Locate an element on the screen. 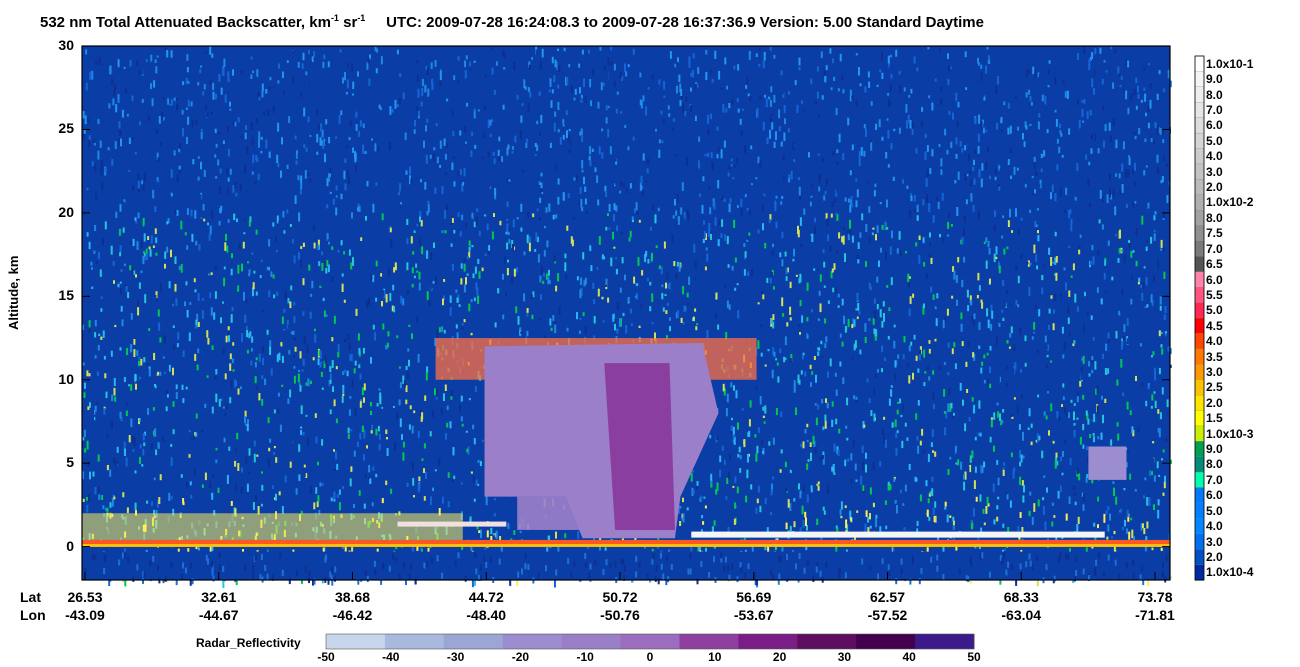 Image resolution: width=1300 pixels, height=667 pixels. lon-tick-label: -43.09 is located at coordinates (85, 615).